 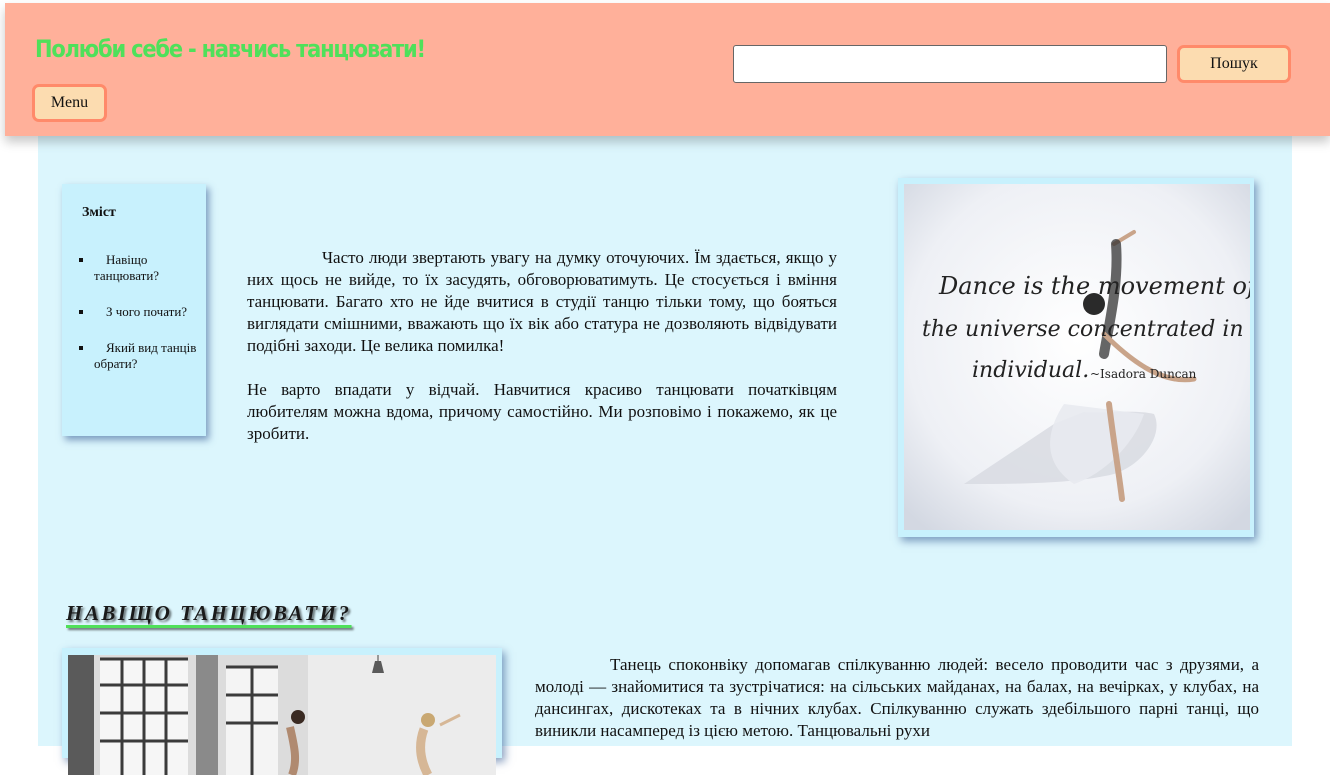 What do you see at coordinates (230, 49) in the screenshot?
I see `site-title: Полюби себе - навчись танцювати!` at bounding box center [230, 49].